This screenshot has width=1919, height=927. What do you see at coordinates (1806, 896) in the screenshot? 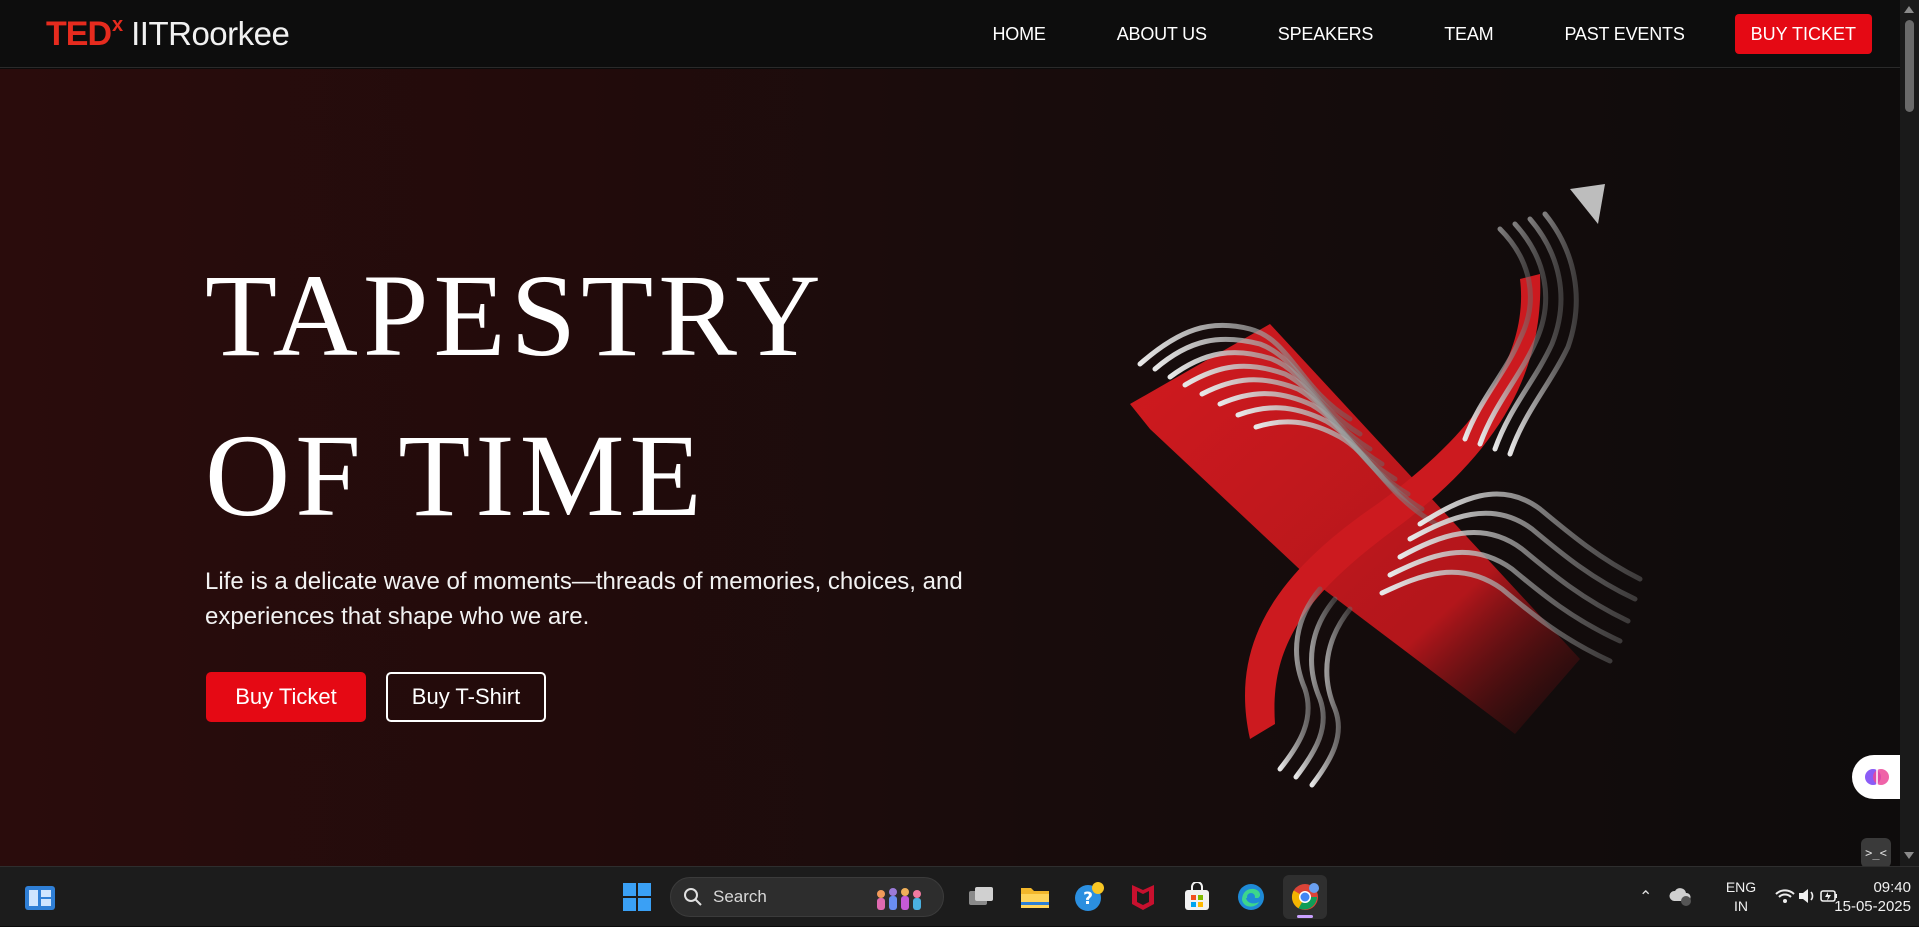
I see `volume-icon` at bounding box center [1806, 896].